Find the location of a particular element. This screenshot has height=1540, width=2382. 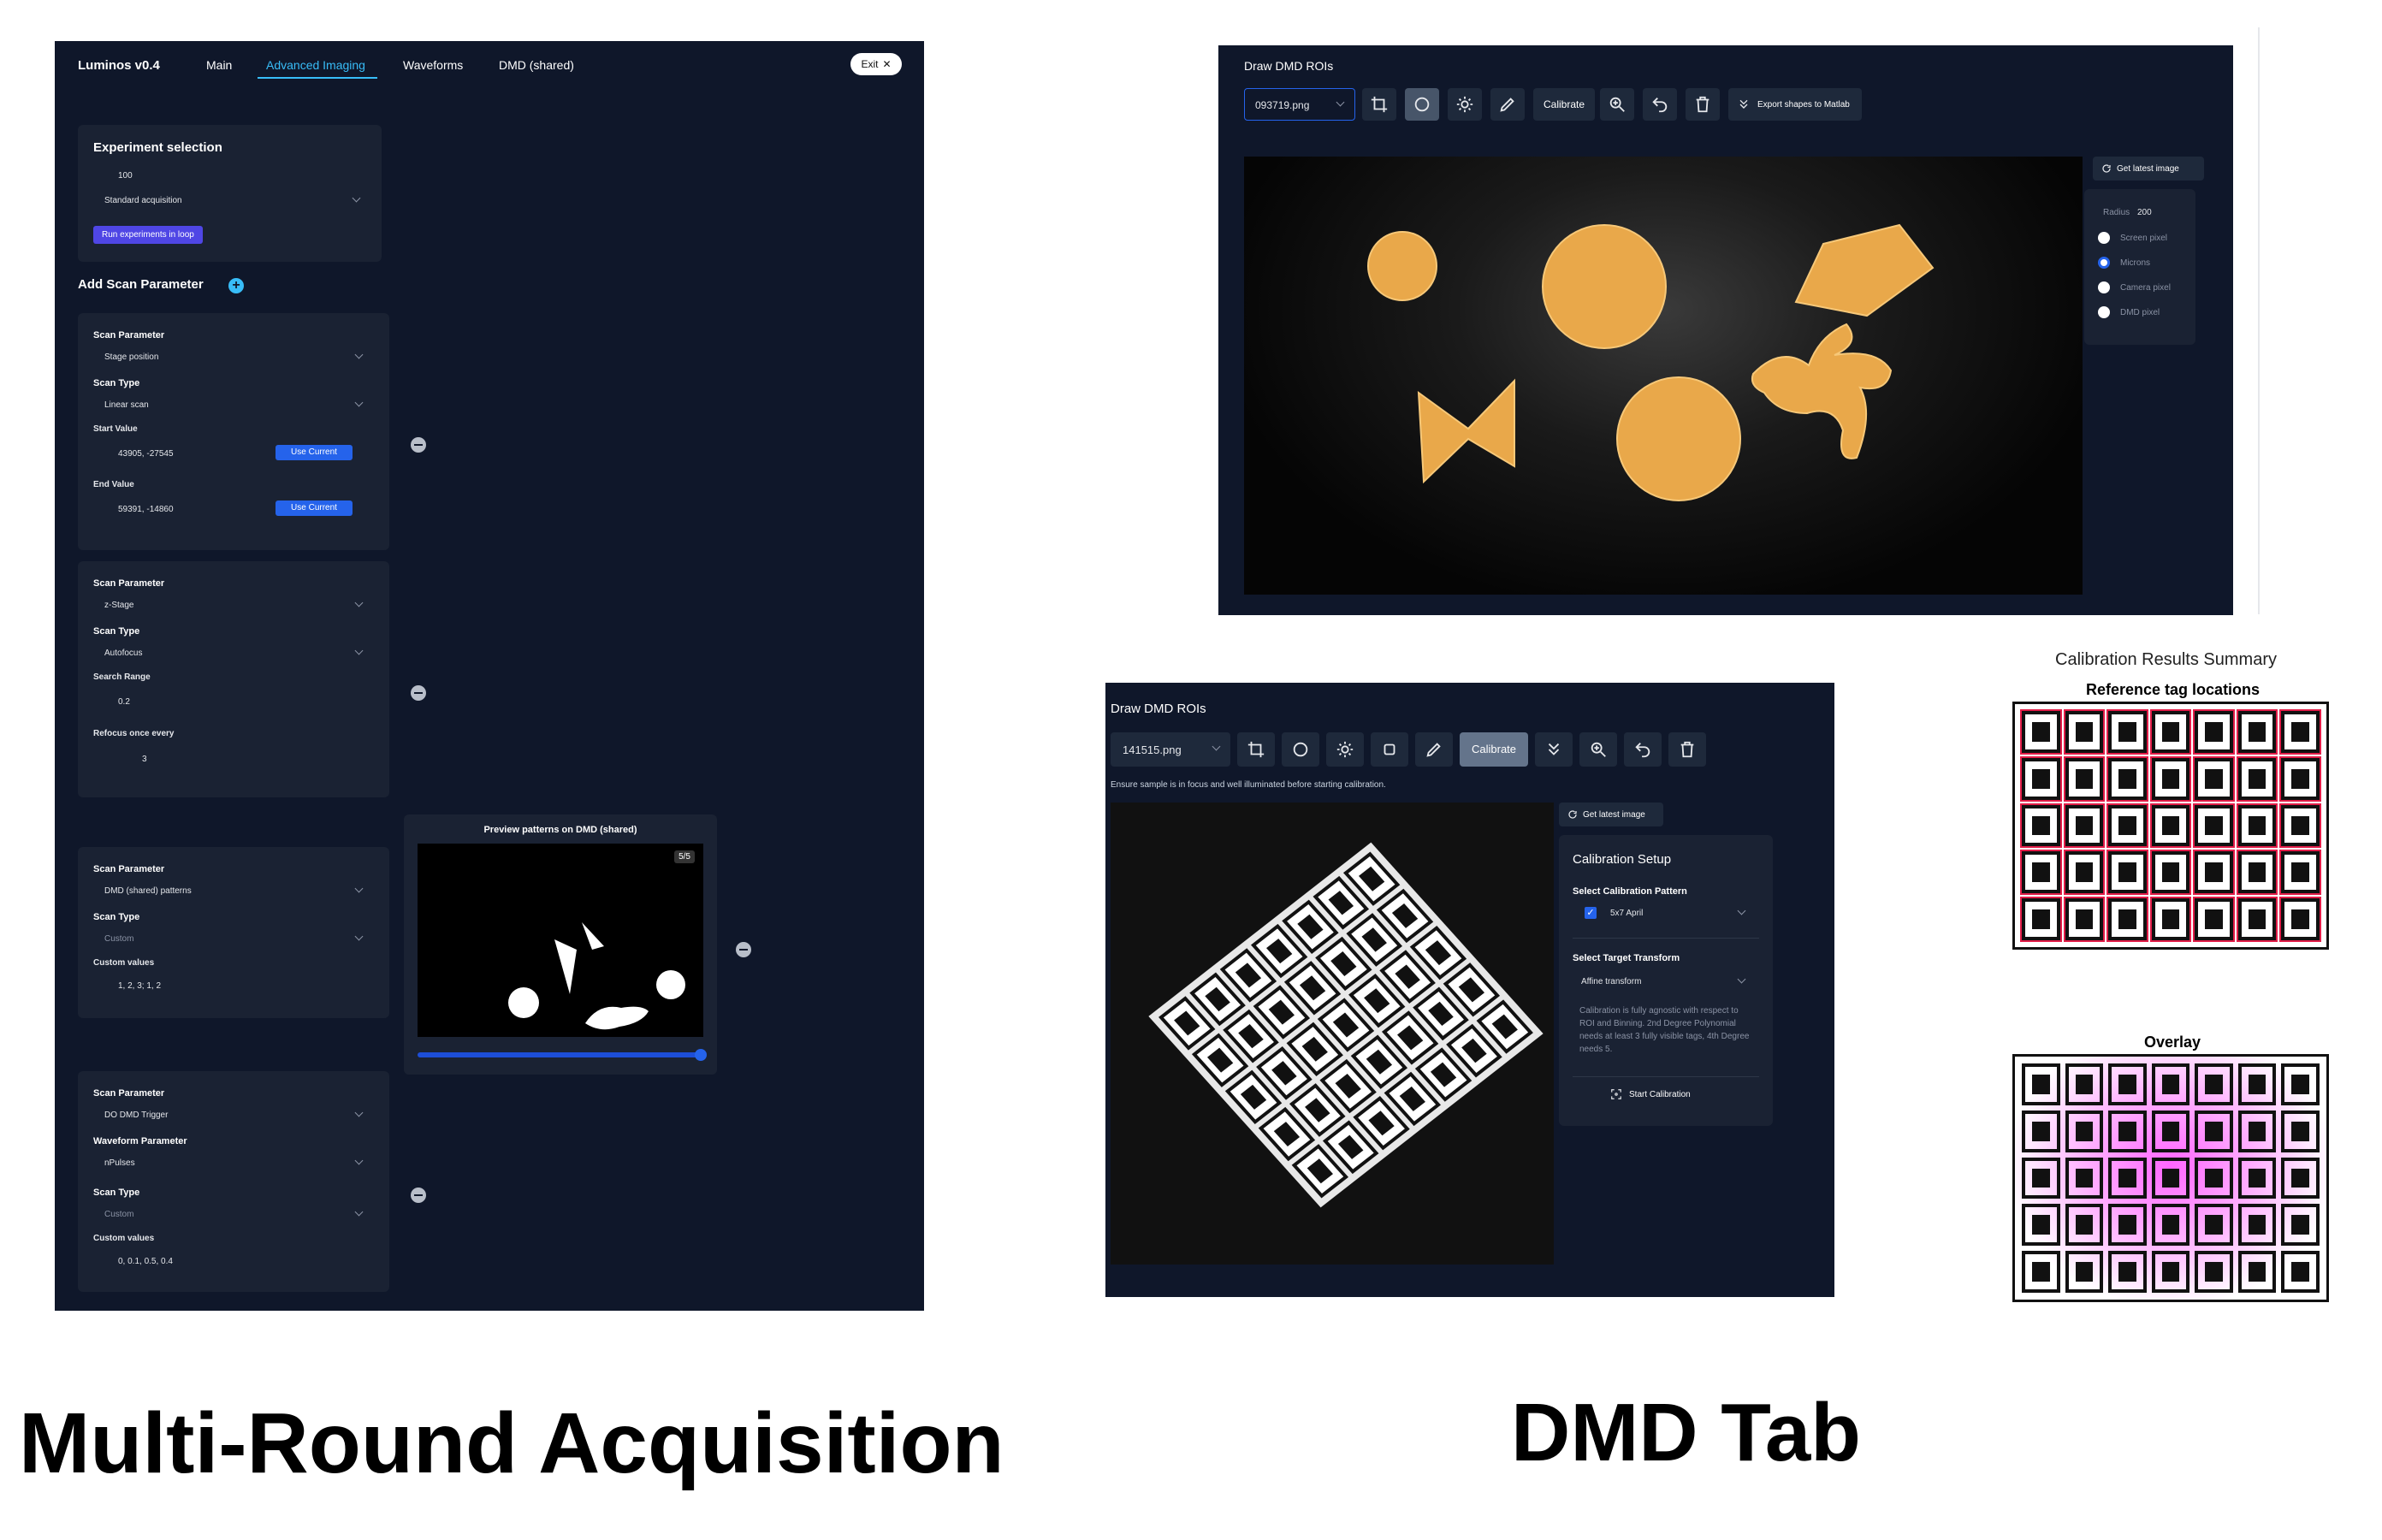

divider-line is located at coordinates (2259, 320).